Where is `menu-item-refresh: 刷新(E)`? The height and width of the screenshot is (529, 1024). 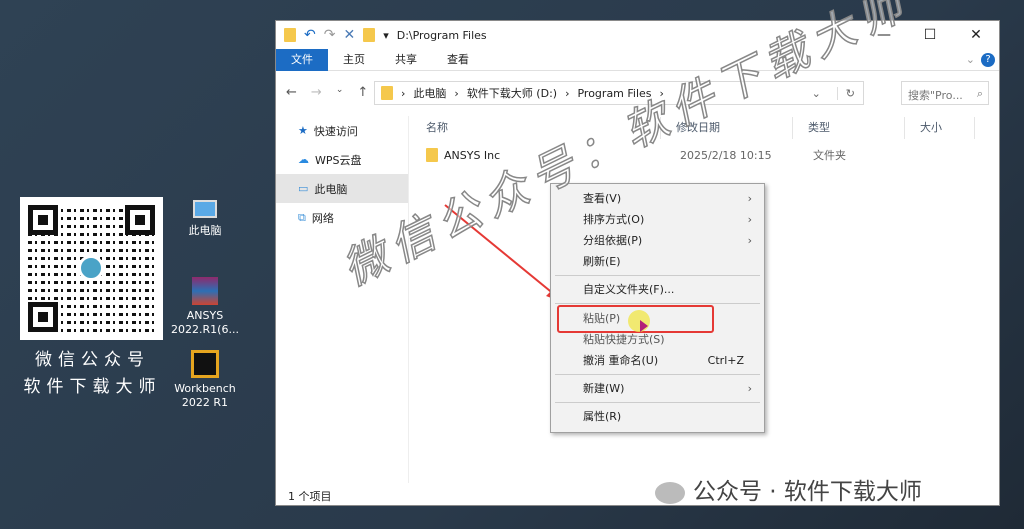
menu-item-refresh: 刷新(E) is located at coordinates (657, 261).